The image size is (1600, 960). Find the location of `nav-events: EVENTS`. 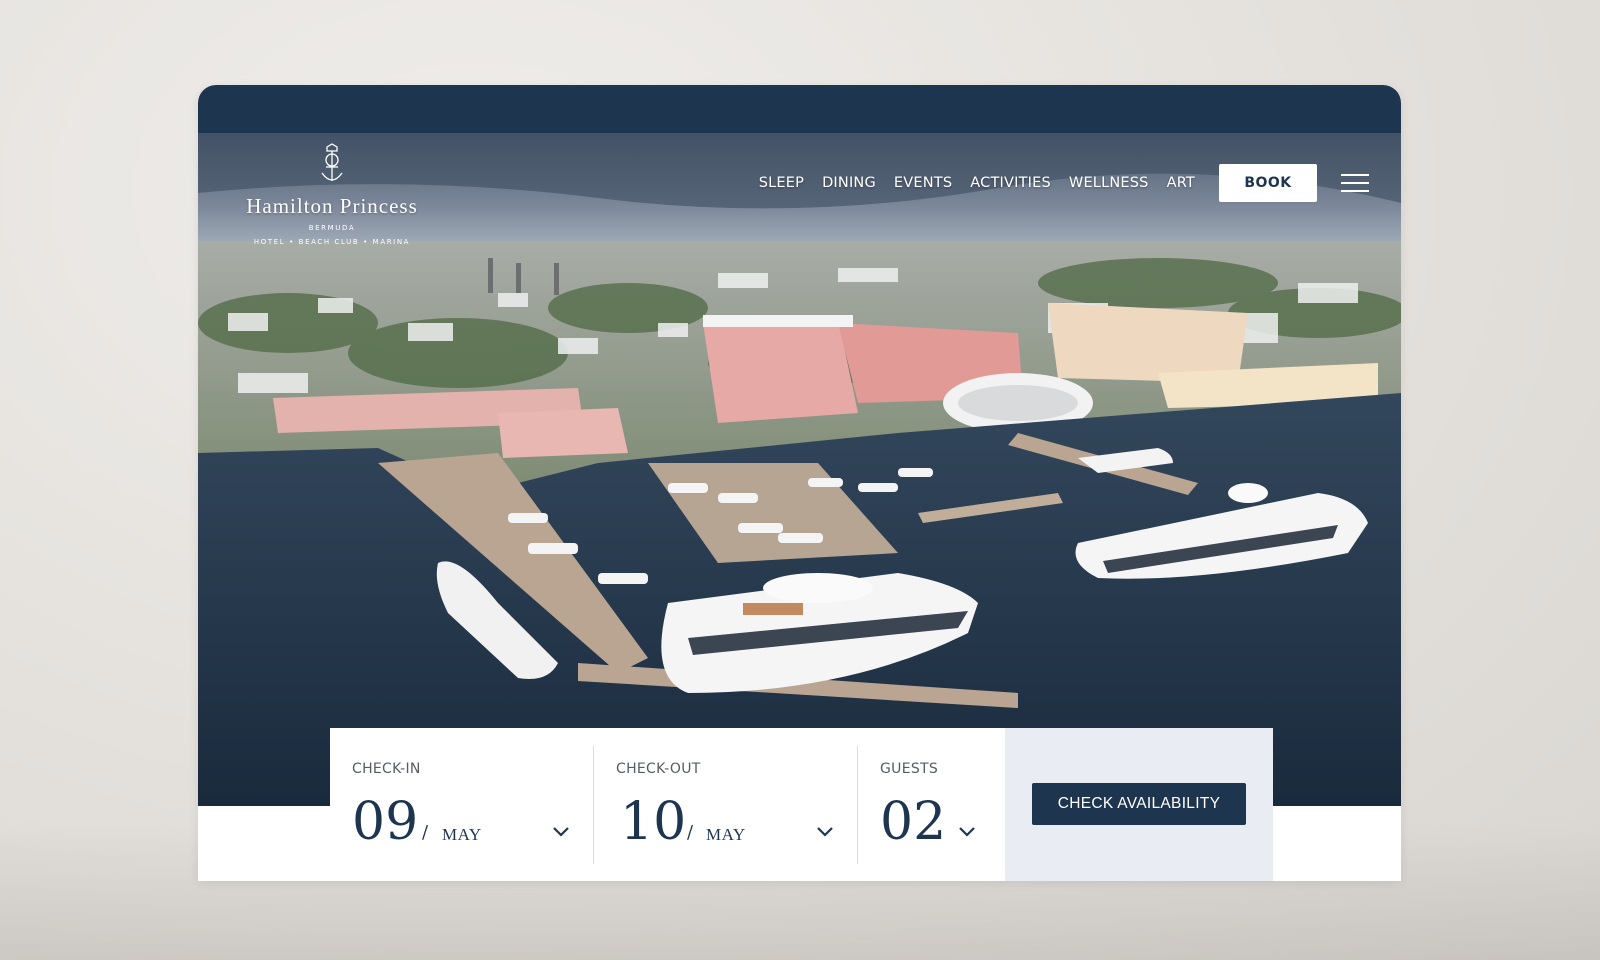

nav-events: EVENTS is located at coordinates (923, 183).